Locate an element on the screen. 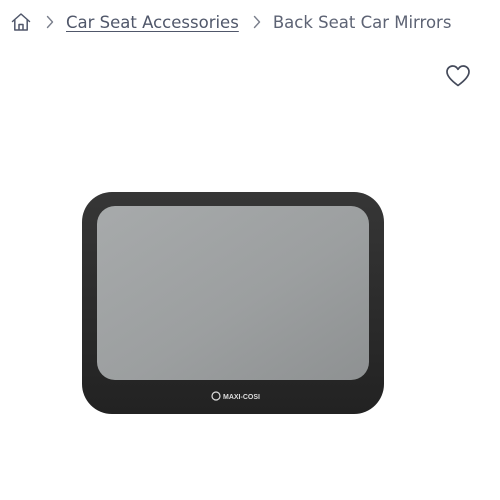 The image size is (500, 500). svg-text: MAXI-COSI is located at coordinates (241, 397).